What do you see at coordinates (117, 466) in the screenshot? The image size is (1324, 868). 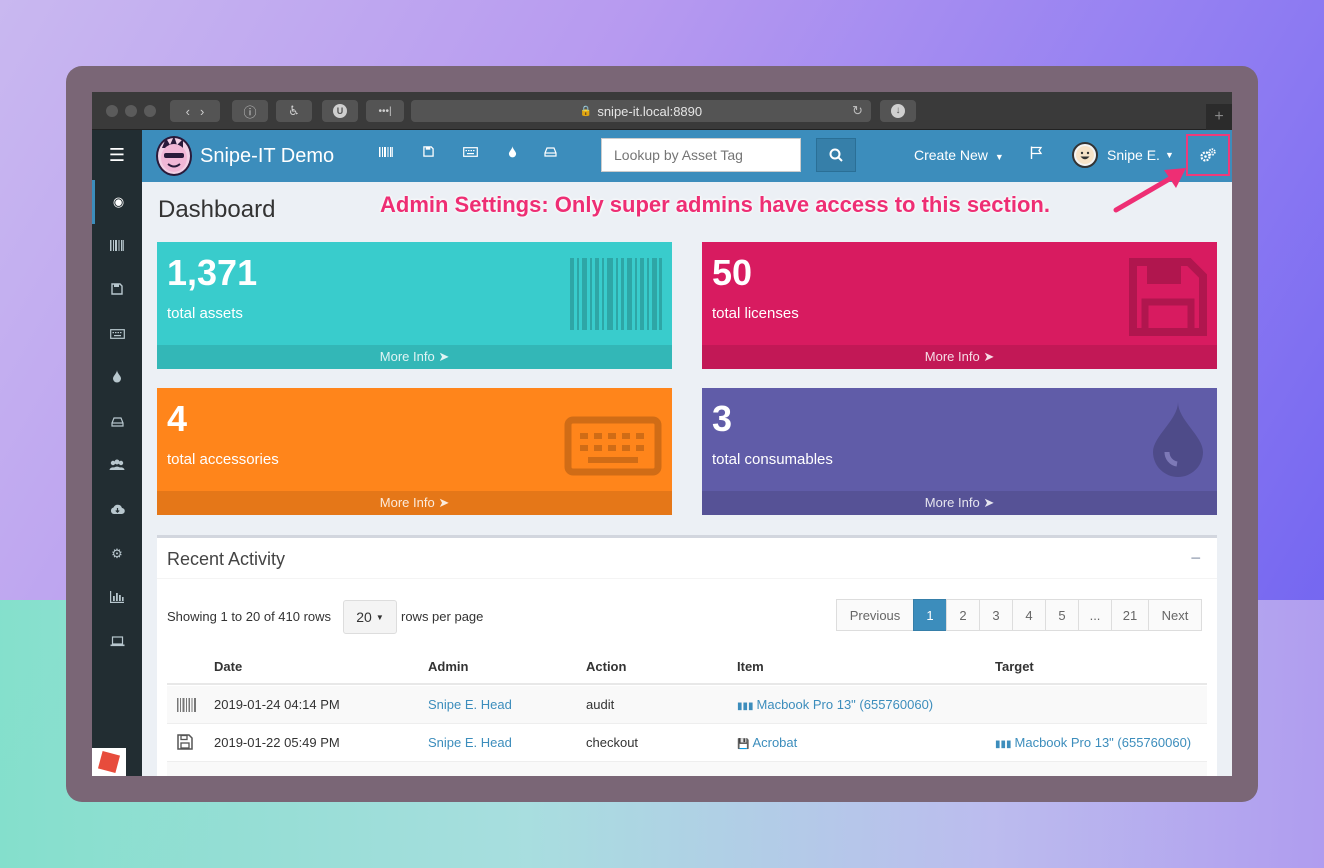 I see `sidebar-item-people` at bounding box center [117, 466].